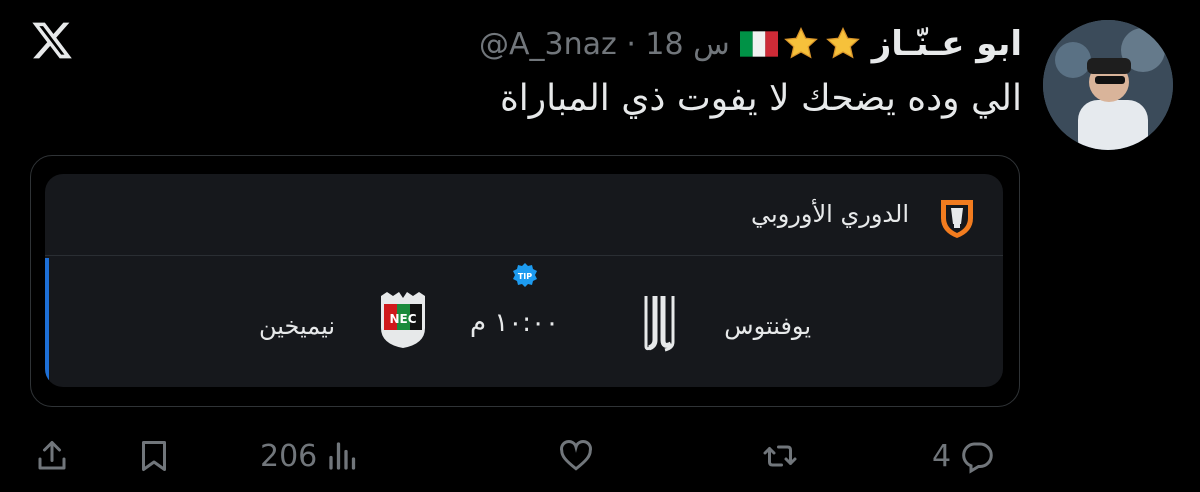 Image resolution: width=1200 pixels, height=492 pixels. I want to click on match-time: ١٠:٠٠ م, so click(514, 323).